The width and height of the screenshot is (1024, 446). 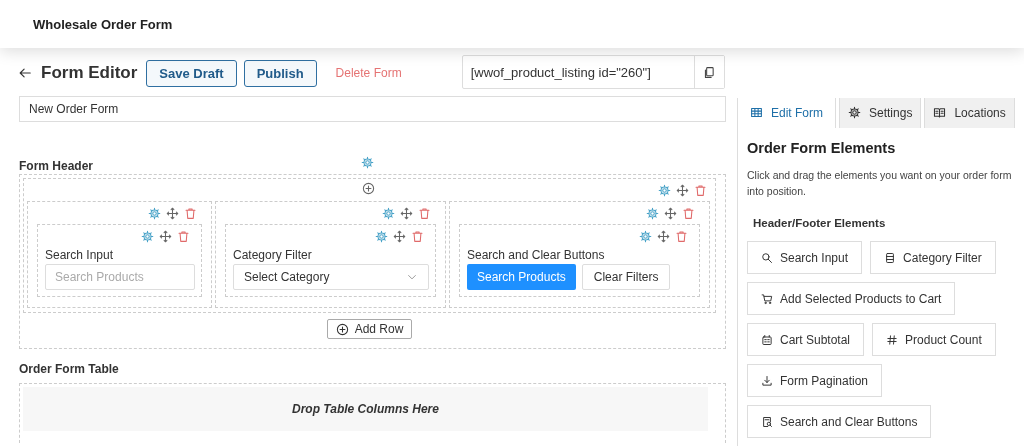 I want to click on tab: Settings, so click(x=880, y=113).